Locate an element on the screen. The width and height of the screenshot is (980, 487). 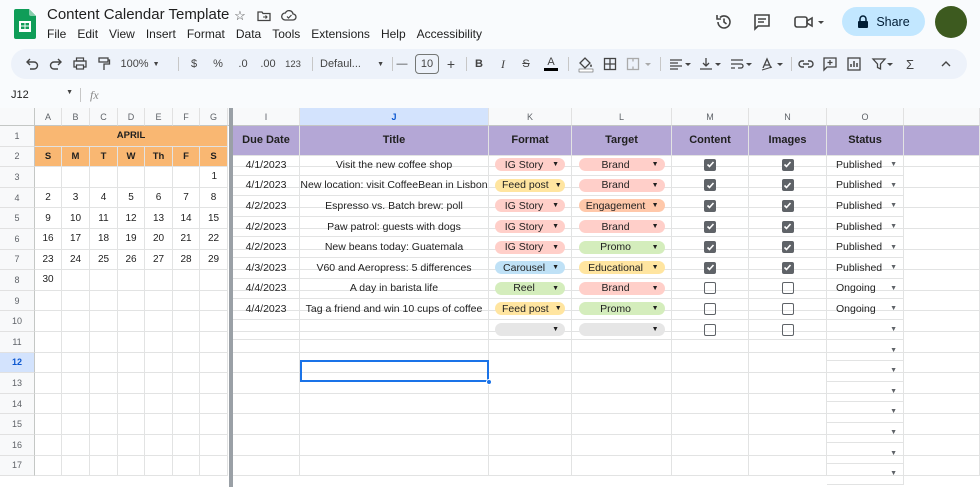
target-chip: Brand ▼ is located at coordinates (621, 165).